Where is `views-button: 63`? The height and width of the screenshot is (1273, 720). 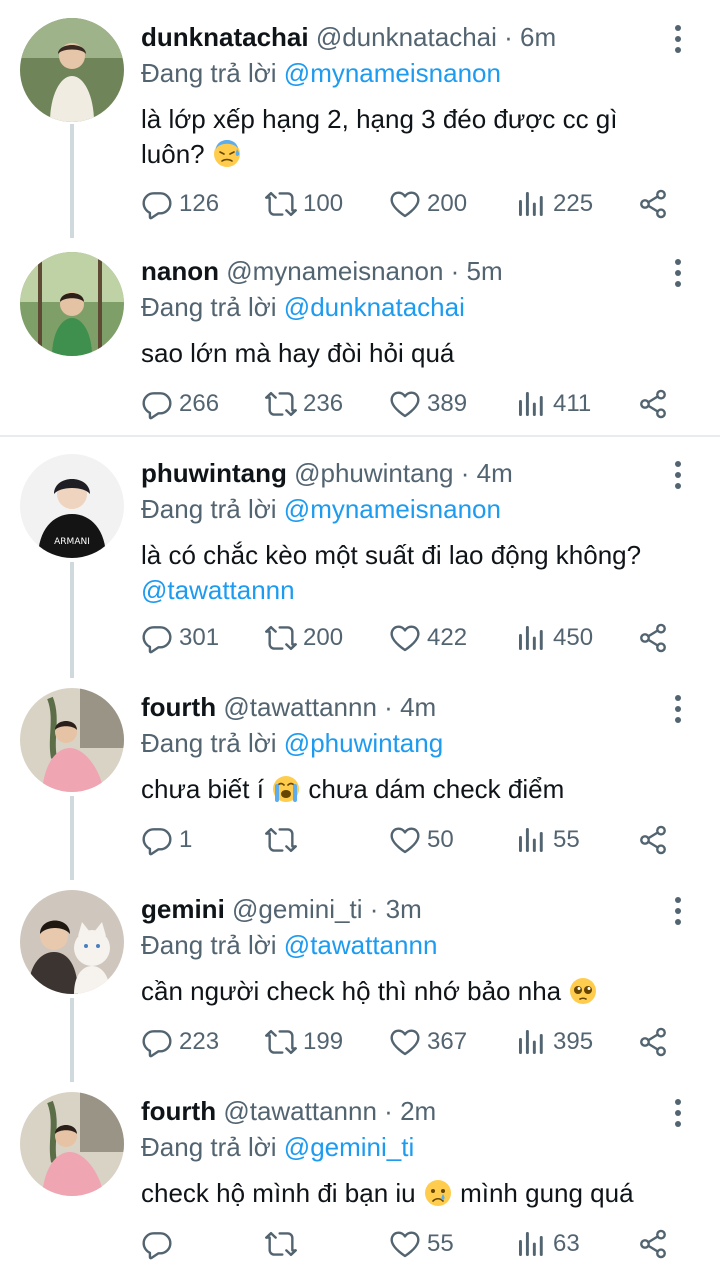 views-button: 63 is located at coordinates (547, 1244).